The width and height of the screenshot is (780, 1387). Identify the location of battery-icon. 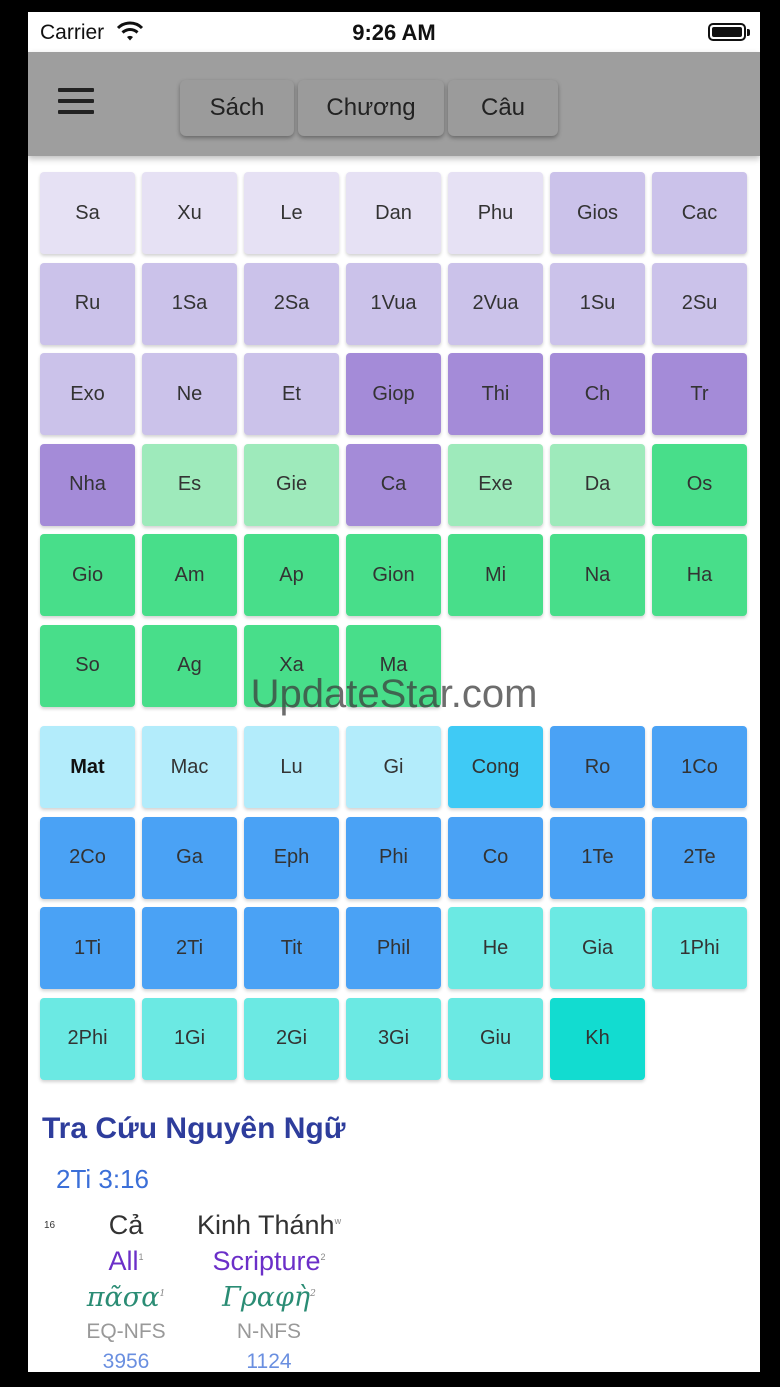
(729, 32).